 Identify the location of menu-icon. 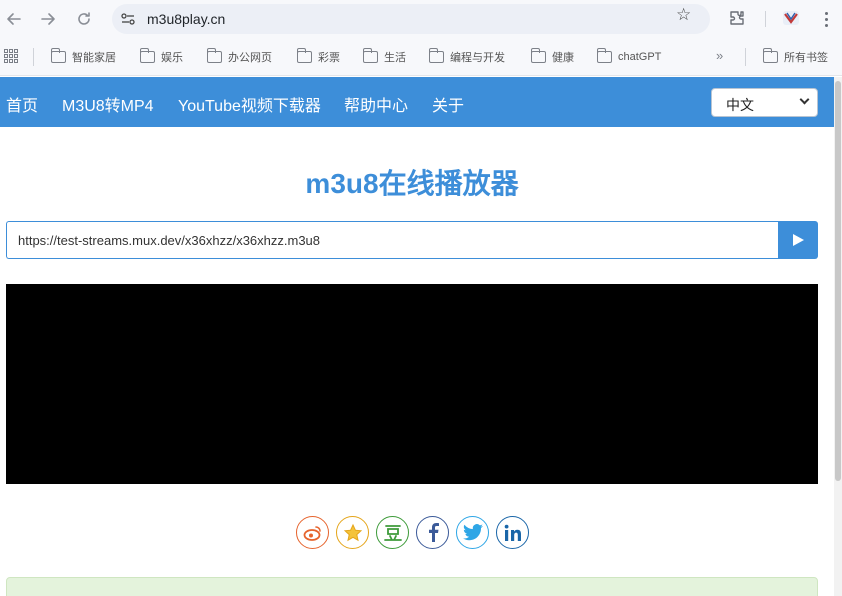
(826, 19).